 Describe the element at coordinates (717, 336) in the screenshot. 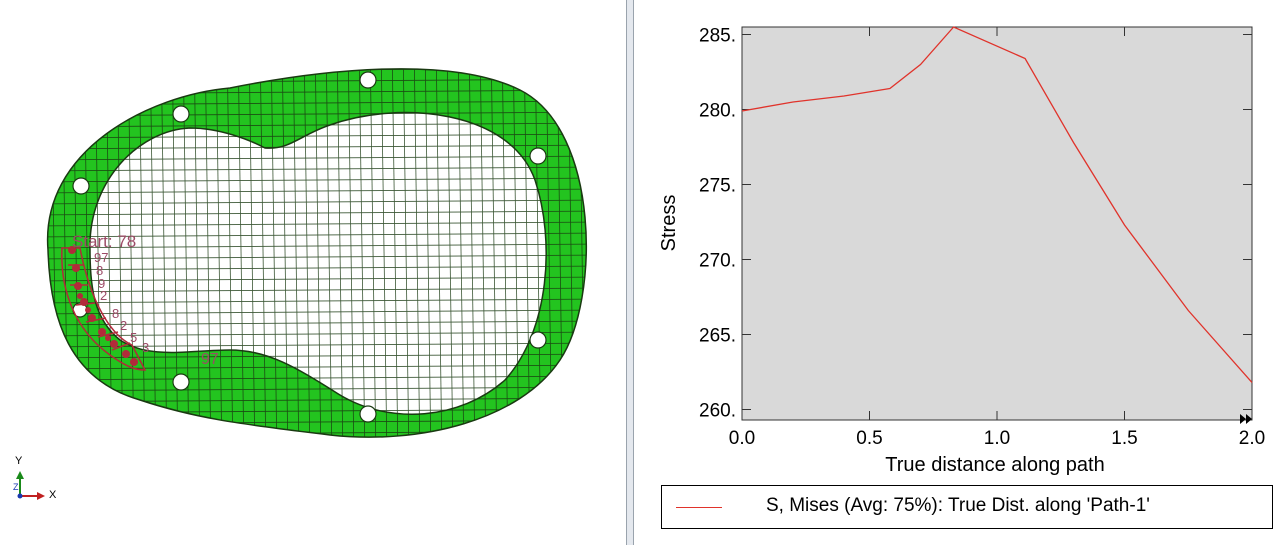

I see `y-tick-label: 265.` at that location.